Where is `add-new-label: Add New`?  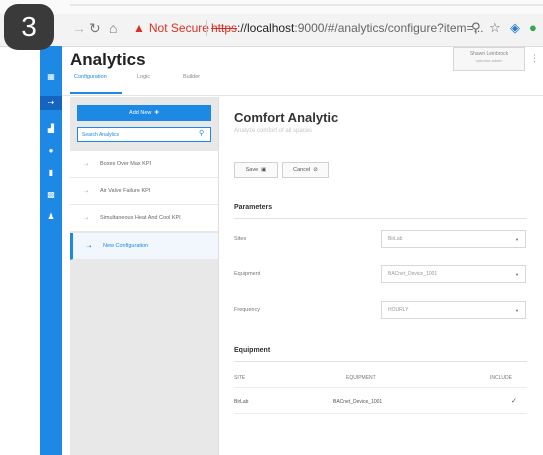 add-new-label: Add New is located at coordinates (140, 113).